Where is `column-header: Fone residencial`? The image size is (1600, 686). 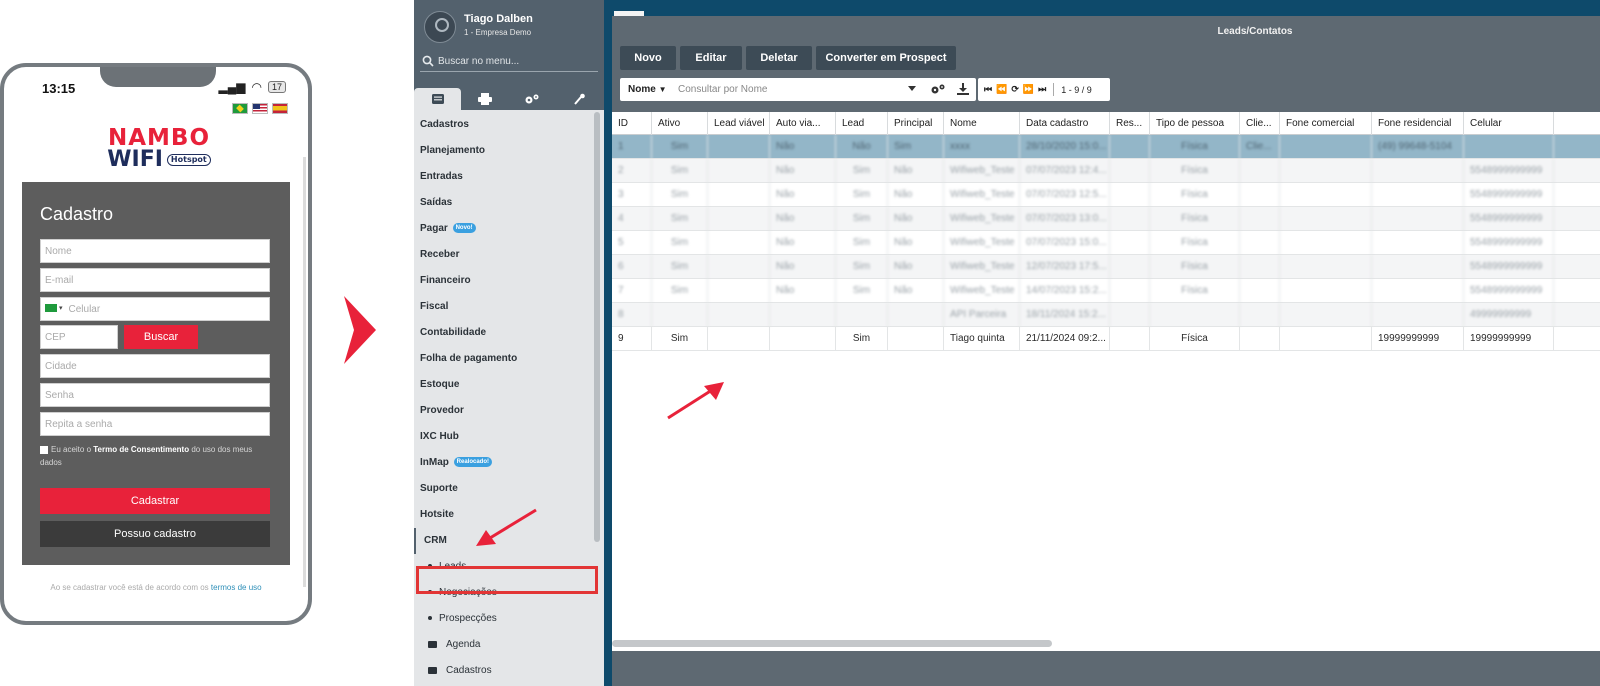
column-header: Fone residencial is located at coordinates (1418, 123).